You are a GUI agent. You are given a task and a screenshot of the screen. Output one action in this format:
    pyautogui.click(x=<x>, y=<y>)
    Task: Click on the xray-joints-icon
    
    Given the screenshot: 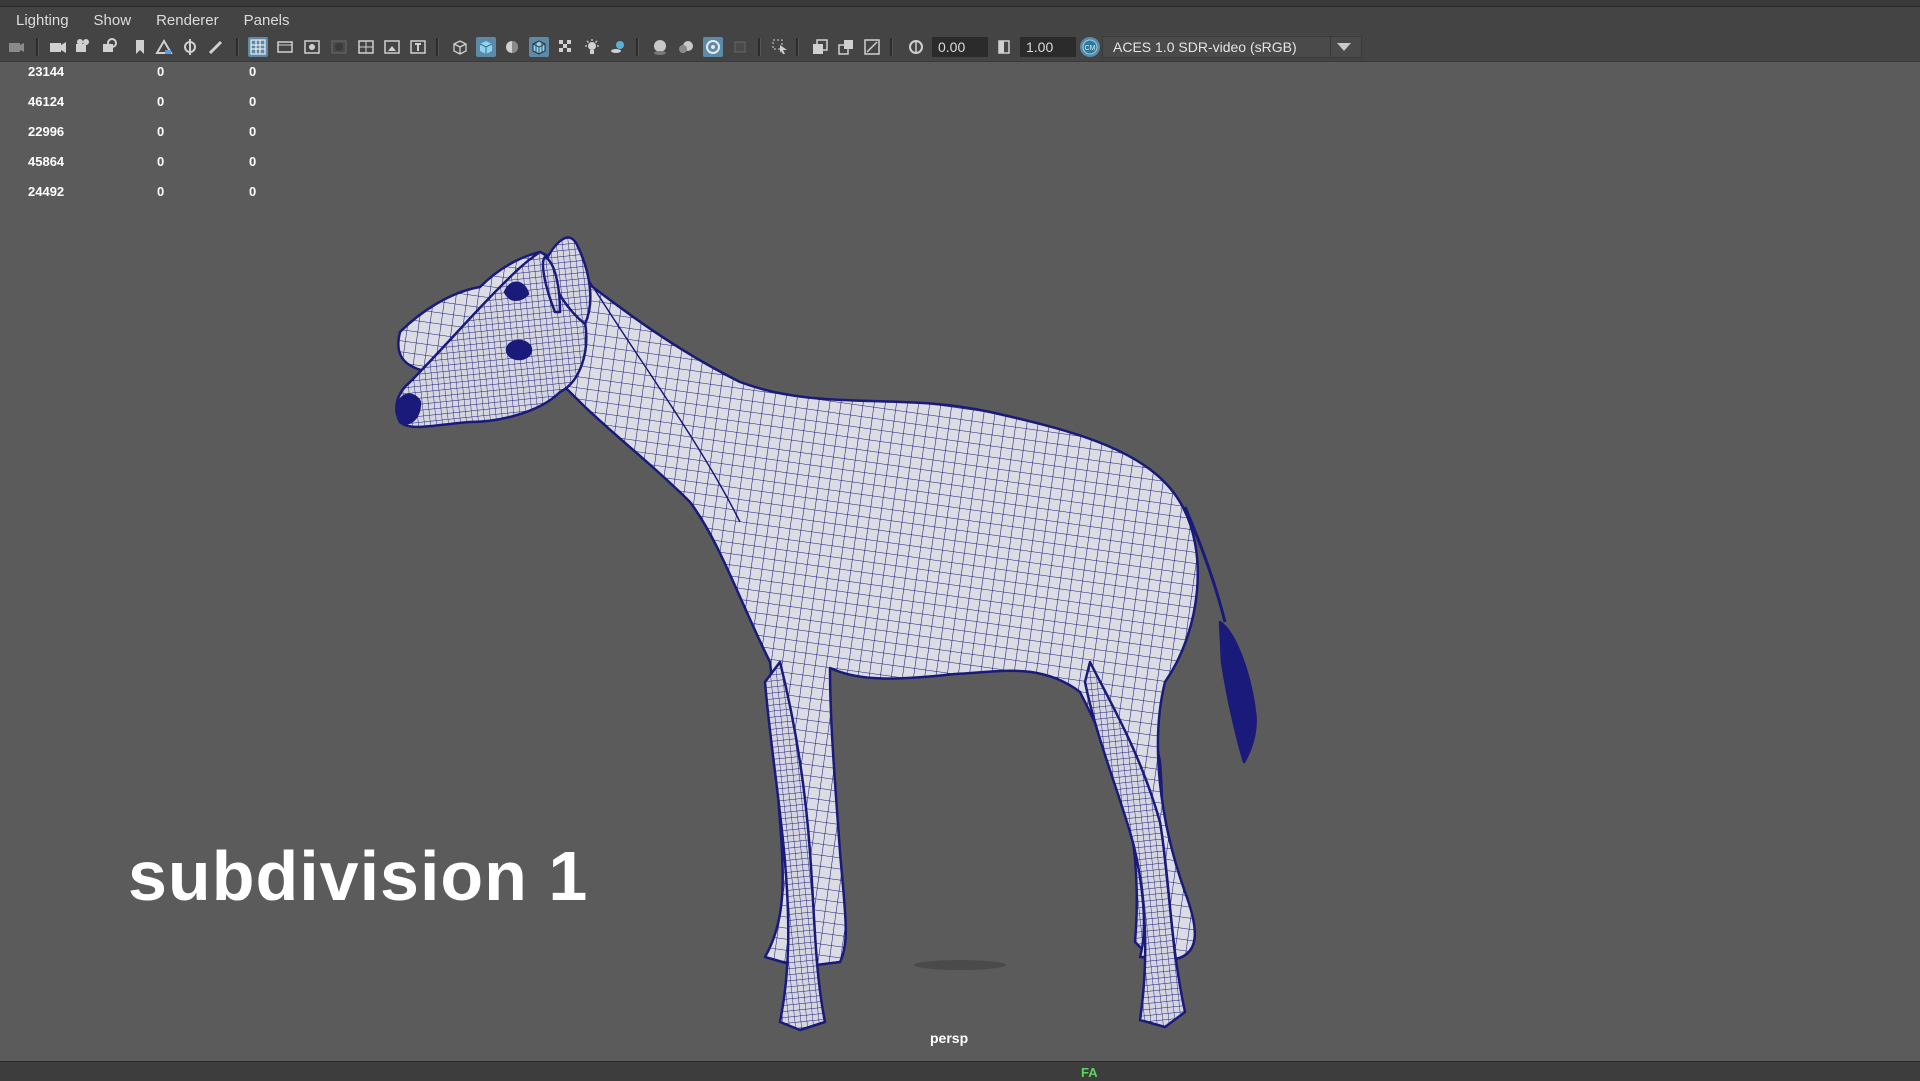 What is the action you would take?
    pyautogui.click(x=820, y=47)
    